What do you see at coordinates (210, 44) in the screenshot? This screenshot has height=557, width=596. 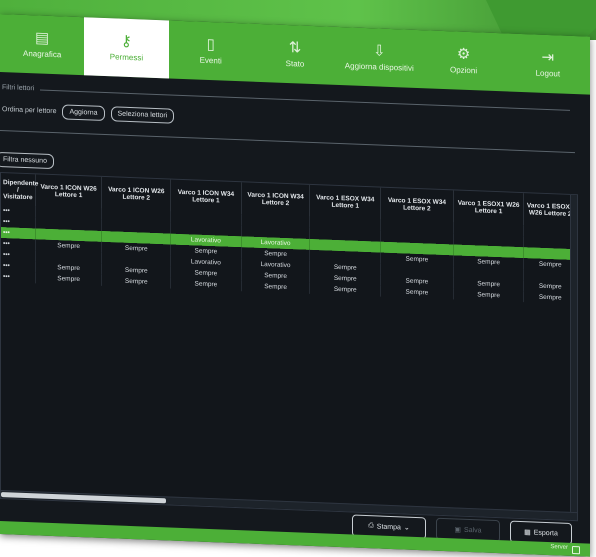 I see `doc-icon: ▯` at bounding box center [210, 44].